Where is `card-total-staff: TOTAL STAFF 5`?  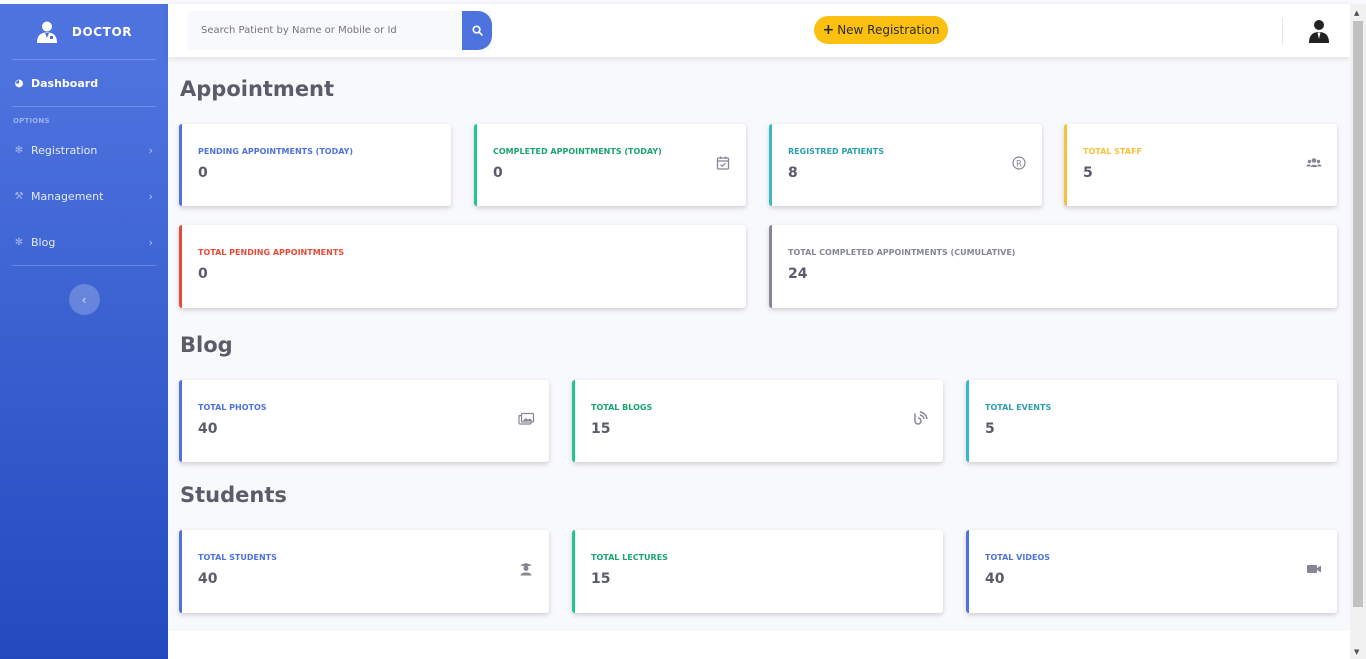 card-total-staff: TOTAL STAFF 5 is located at coordinates (1200, 165).